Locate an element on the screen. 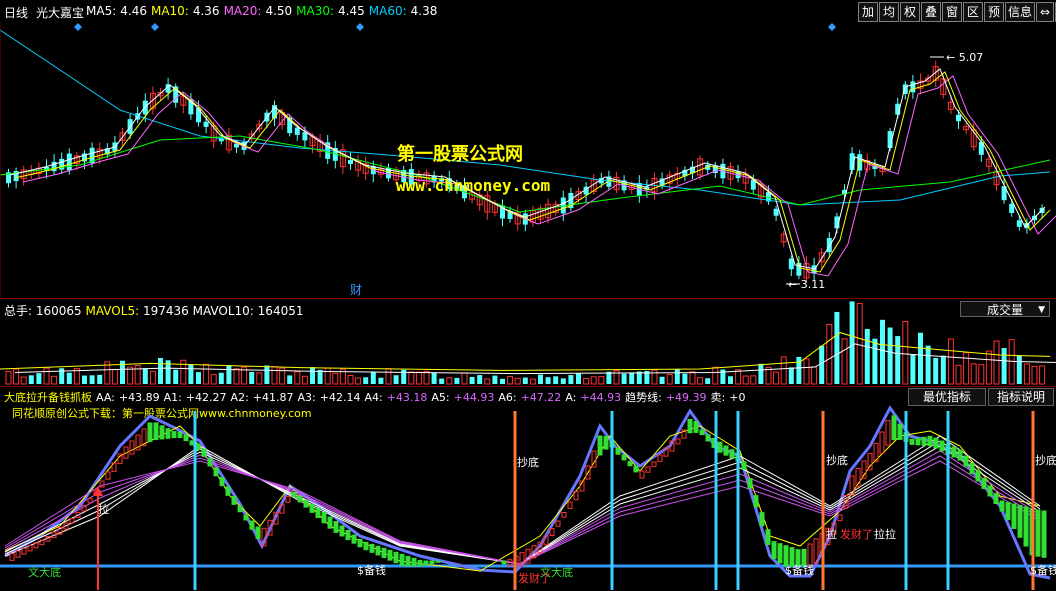 The height and width of the screenshot is (591, 1056). la-signal-2: 拉 is located at coordinates (831, 534).